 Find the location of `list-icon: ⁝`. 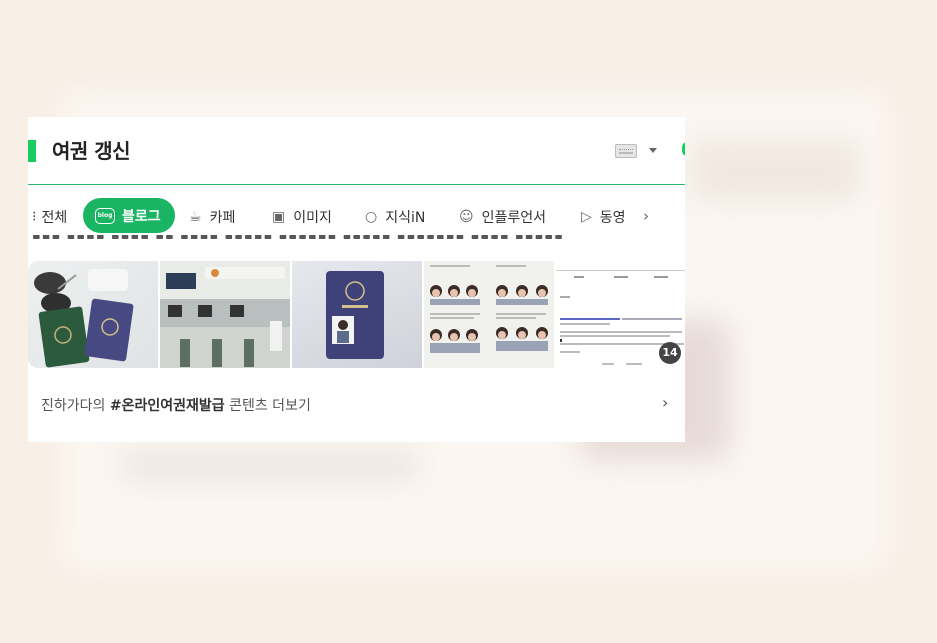

list-icon: ⁝ is located at coordinates (34, 216).